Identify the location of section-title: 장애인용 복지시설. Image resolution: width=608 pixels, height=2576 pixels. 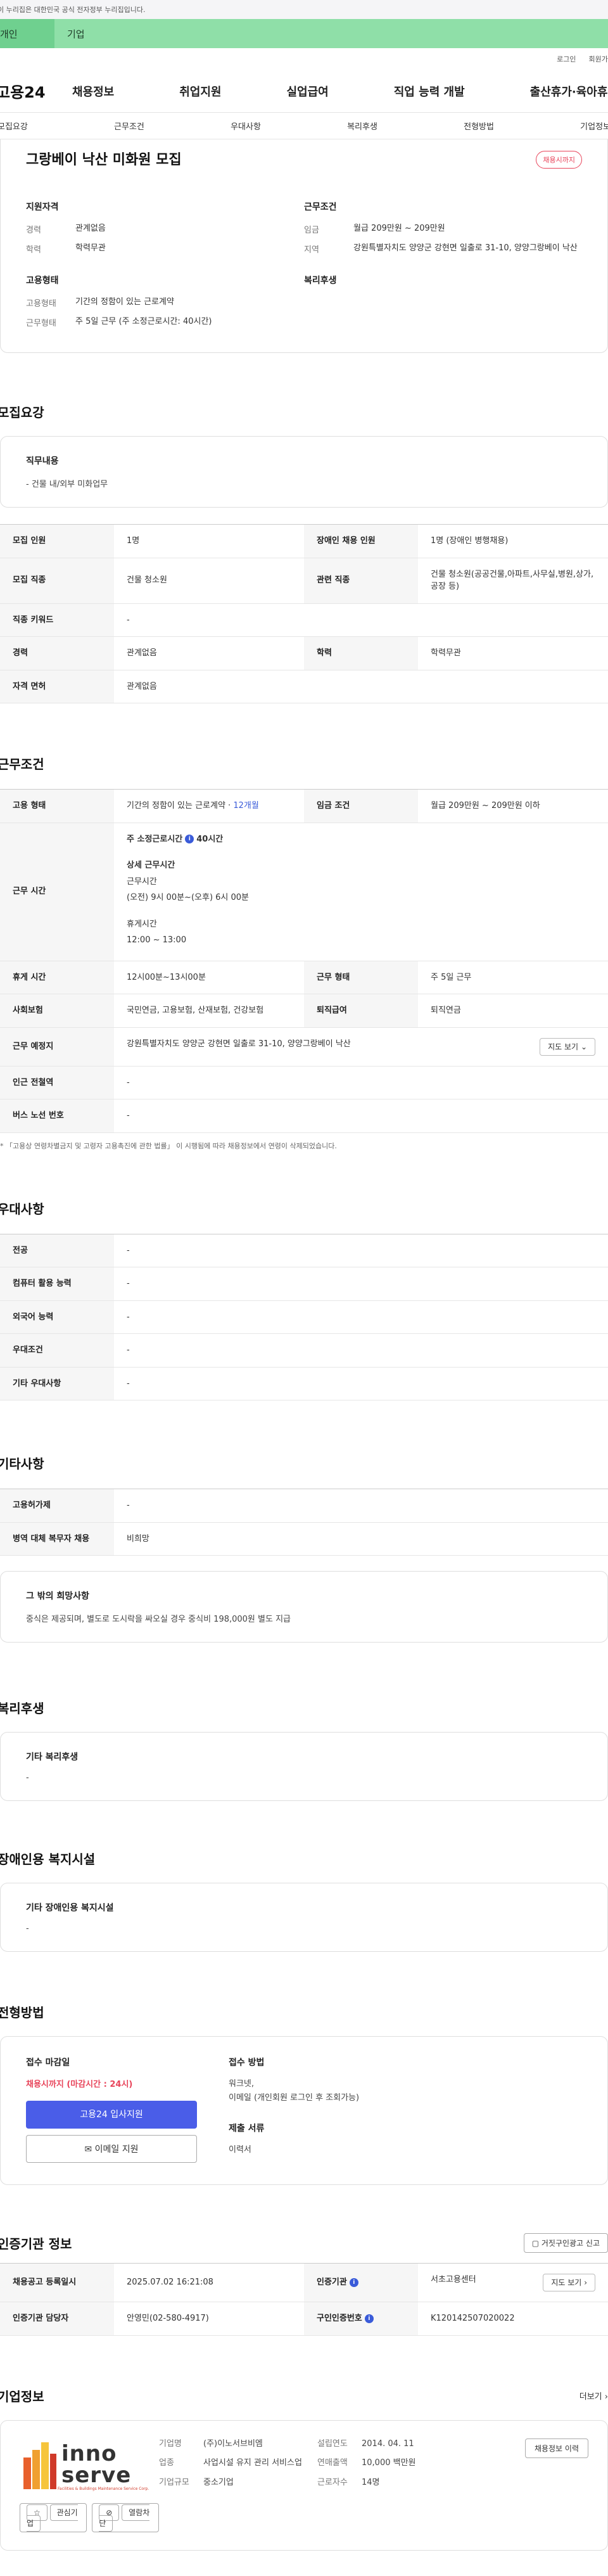
(48, 1859).